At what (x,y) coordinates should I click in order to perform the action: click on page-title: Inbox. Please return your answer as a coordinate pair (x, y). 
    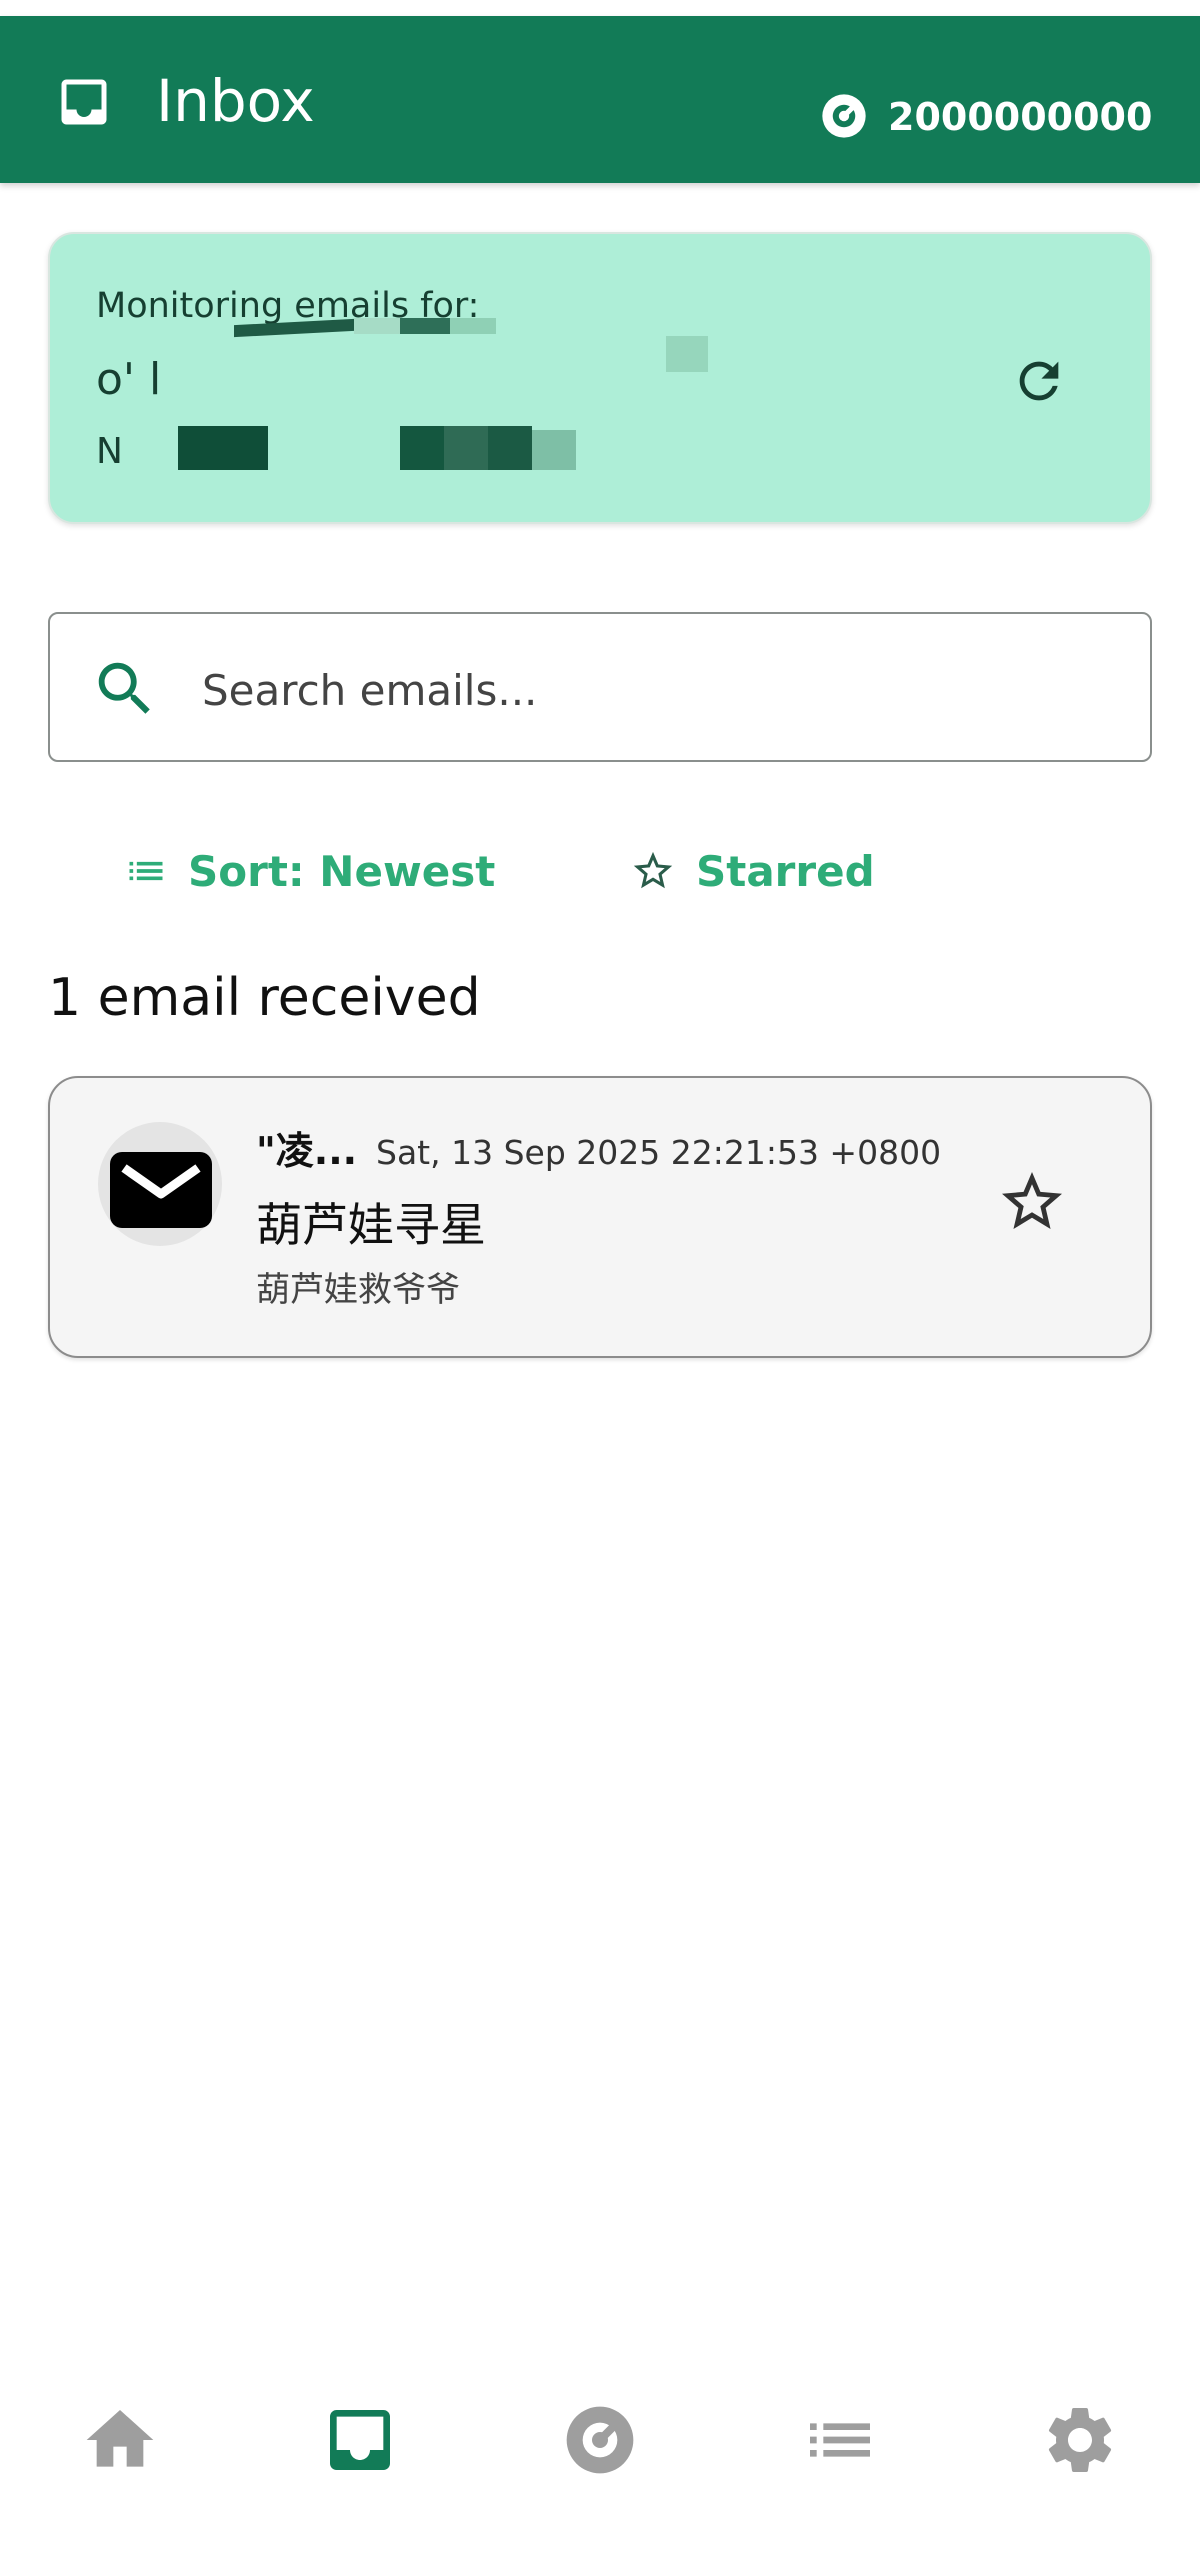
    Looking at the image, I should click on (235, 101).